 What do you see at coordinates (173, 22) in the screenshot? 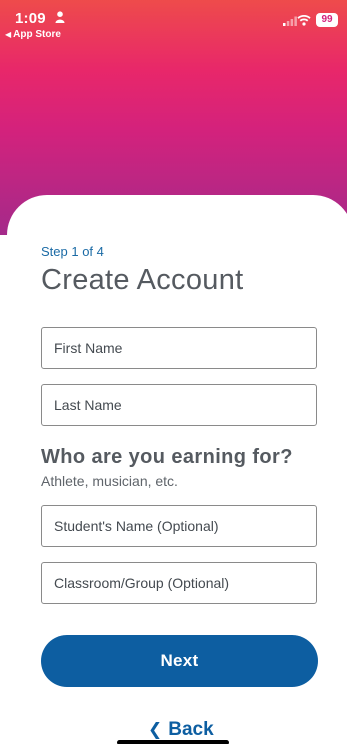
I see `status-bar: 1:09 ◀ App Store 99` at bounding box center [173, 22].